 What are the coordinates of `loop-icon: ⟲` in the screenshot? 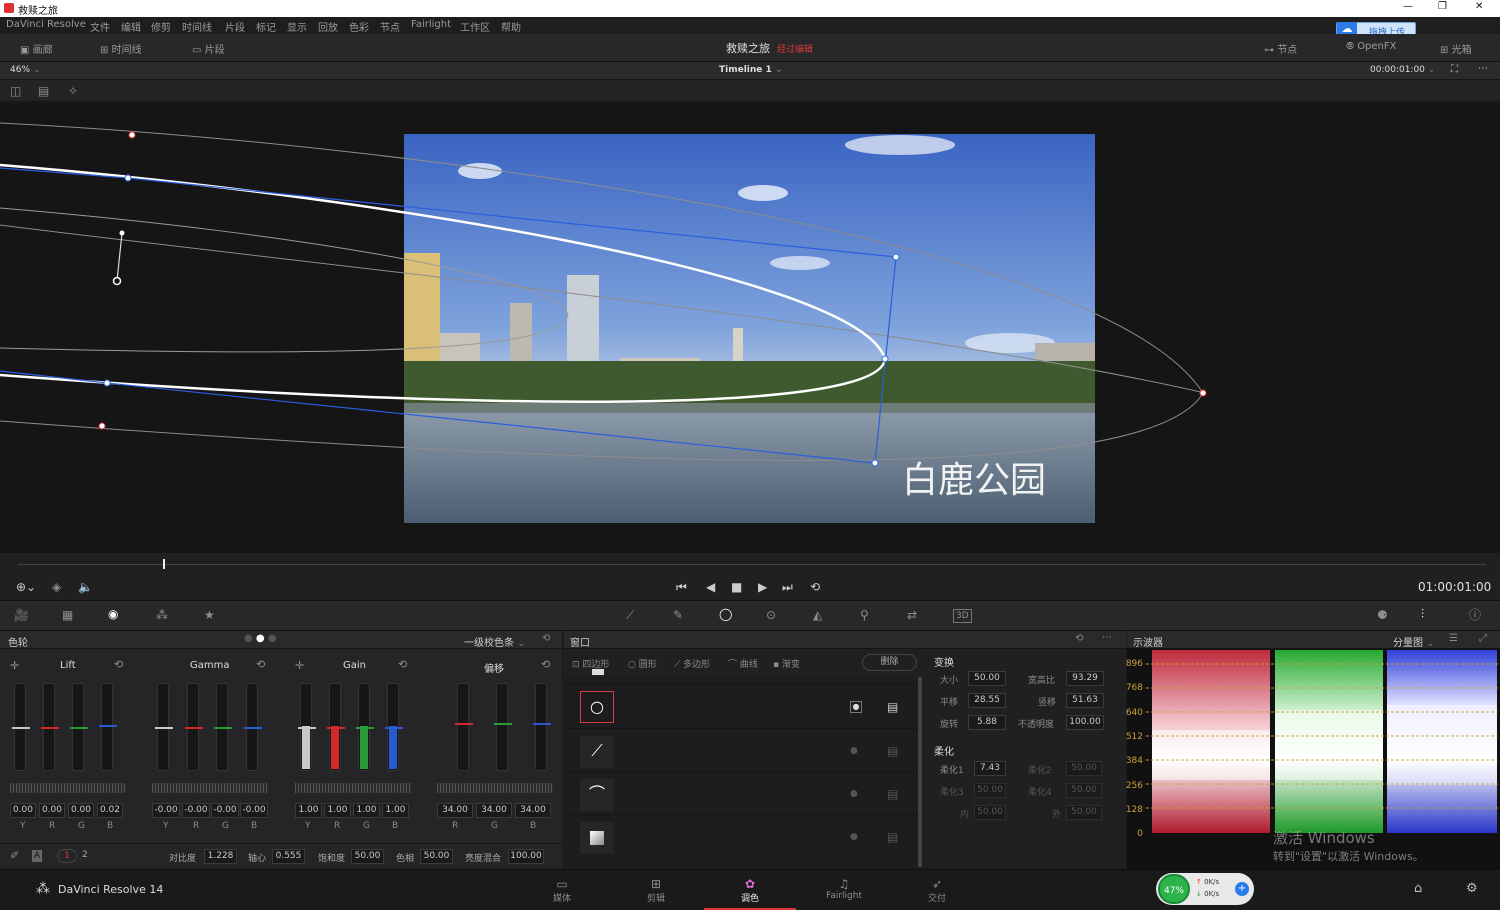 It's located at (815, 587).